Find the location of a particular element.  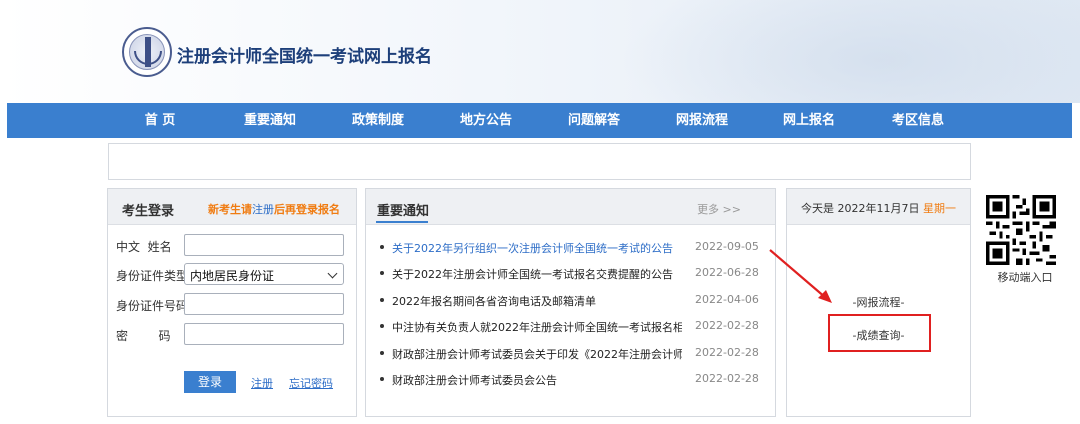

mobile-entry-label: 移动端入口 is located at coordinates (1025, 277).